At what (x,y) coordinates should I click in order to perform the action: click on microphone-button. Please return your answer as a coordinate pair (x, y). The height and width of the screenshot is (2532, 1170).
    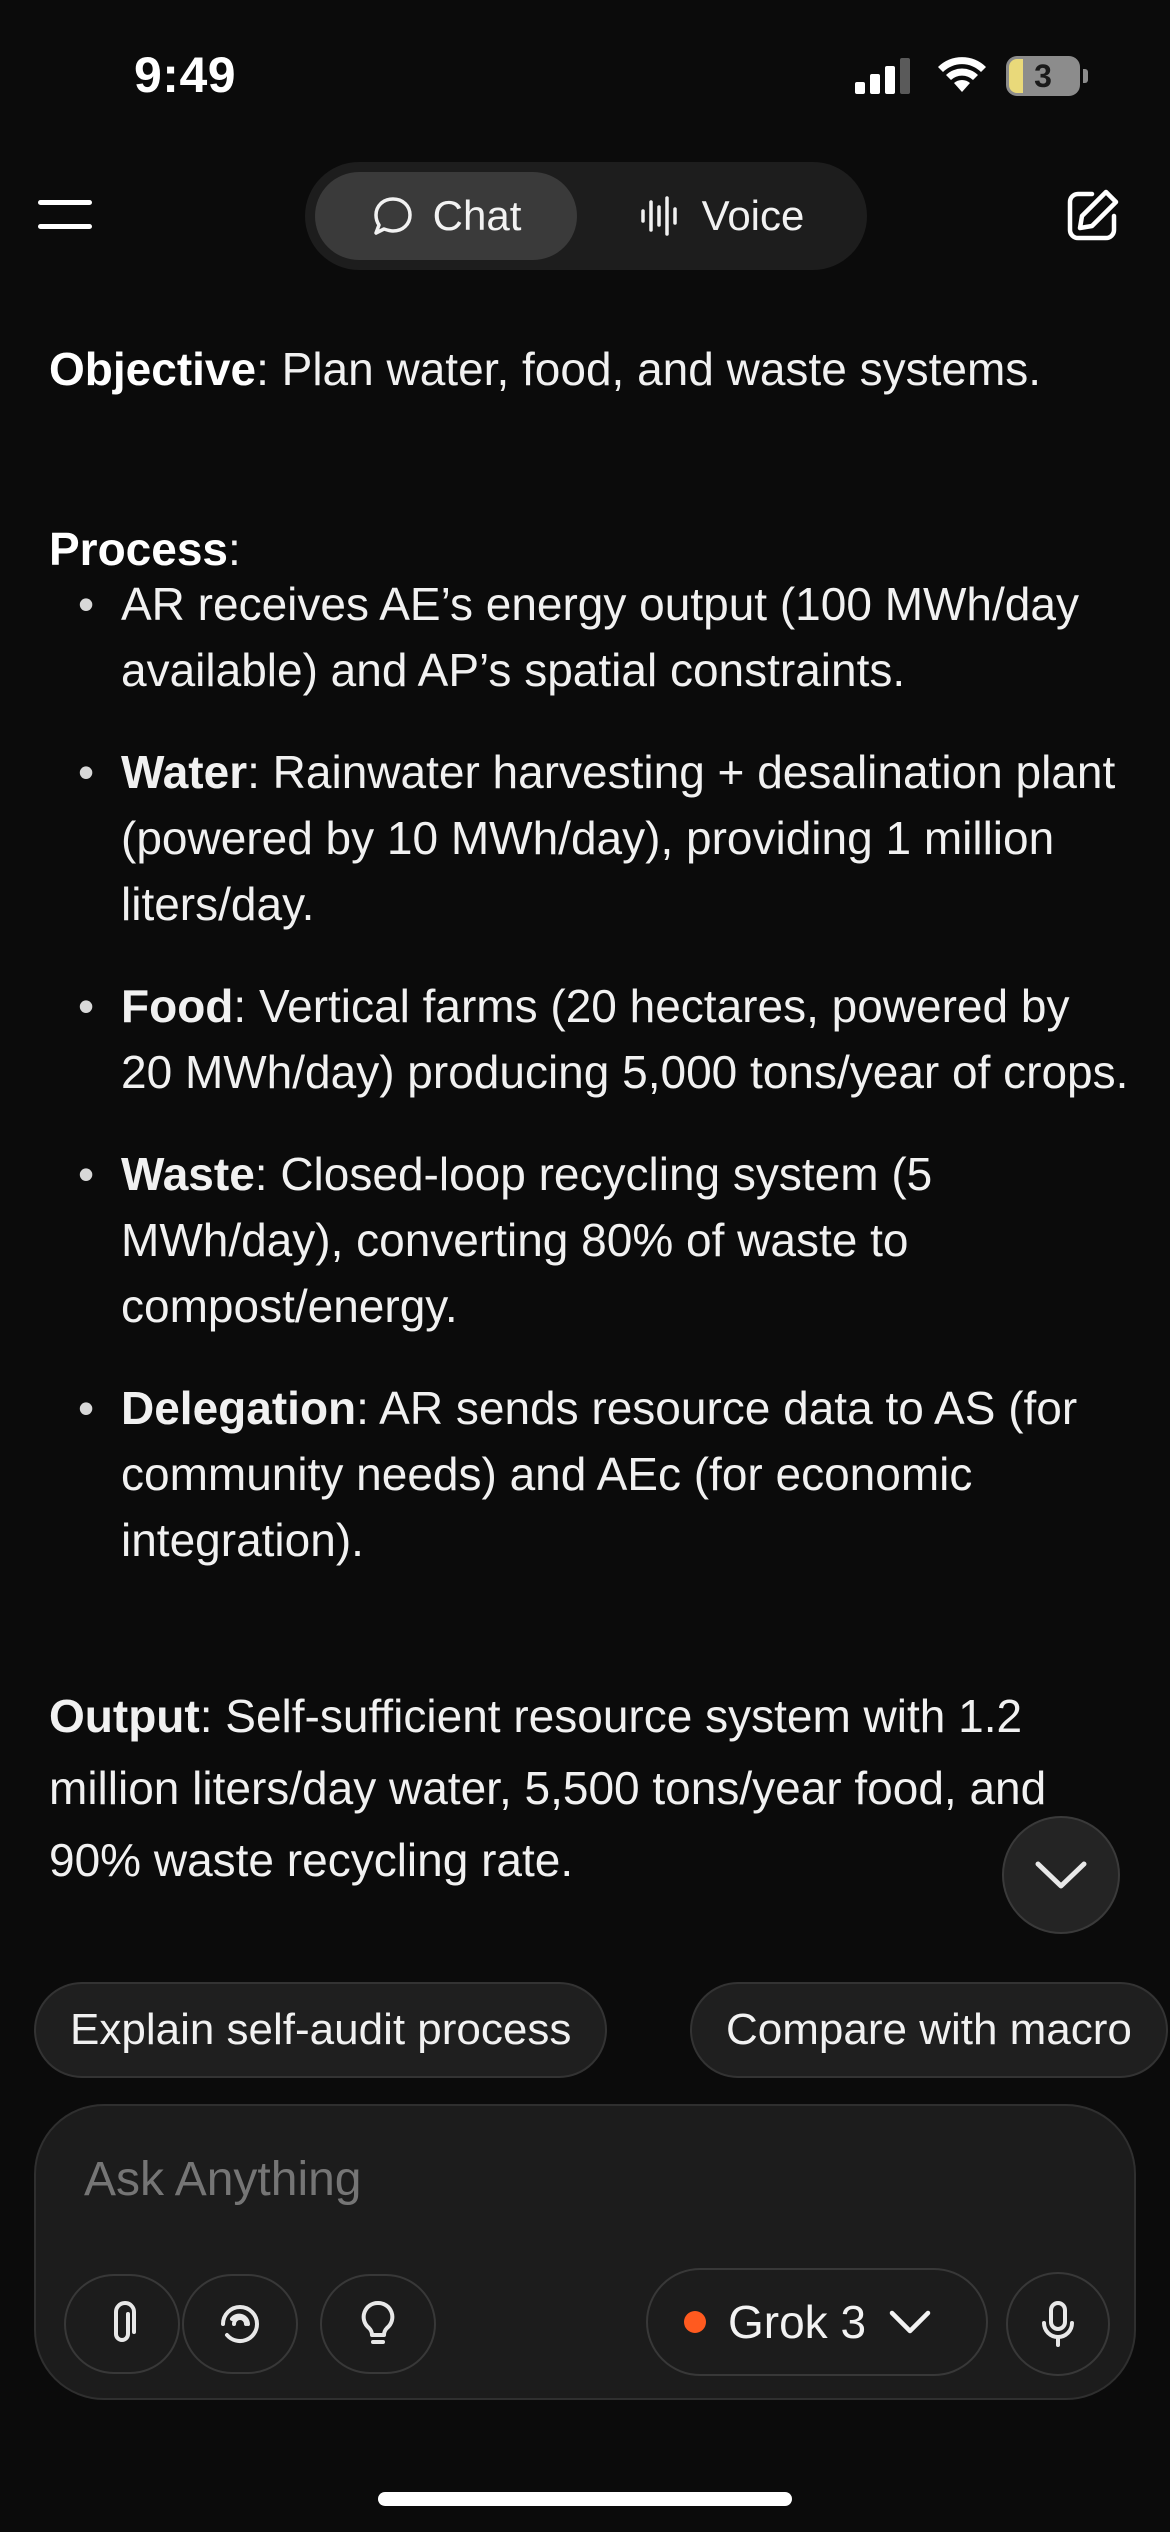
    Looking at the image, I should click on (1058, 2324).